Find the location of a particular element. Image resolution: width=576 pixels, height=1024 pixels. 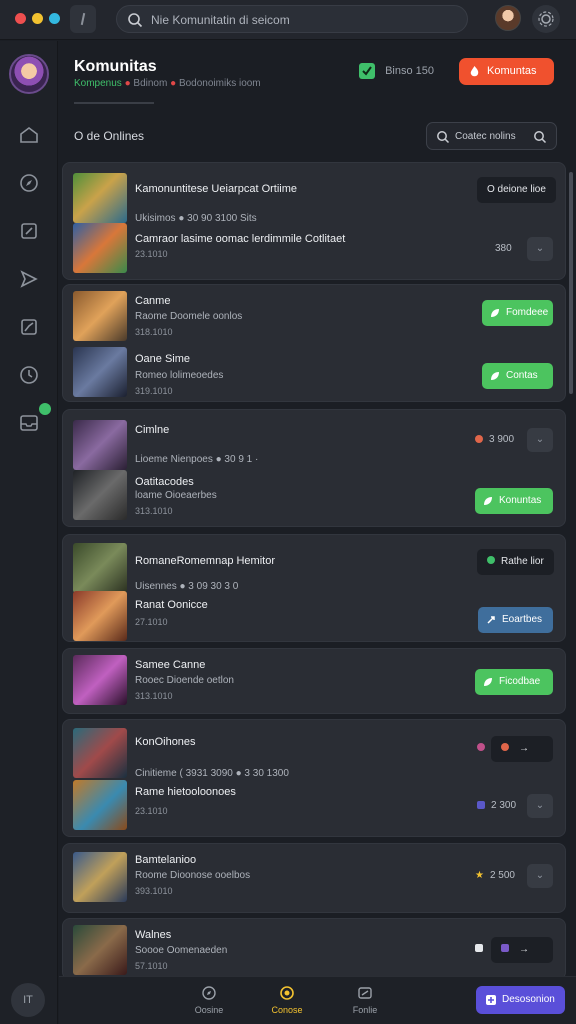

sidebar-item-activity is located at coordinates (29, 375).